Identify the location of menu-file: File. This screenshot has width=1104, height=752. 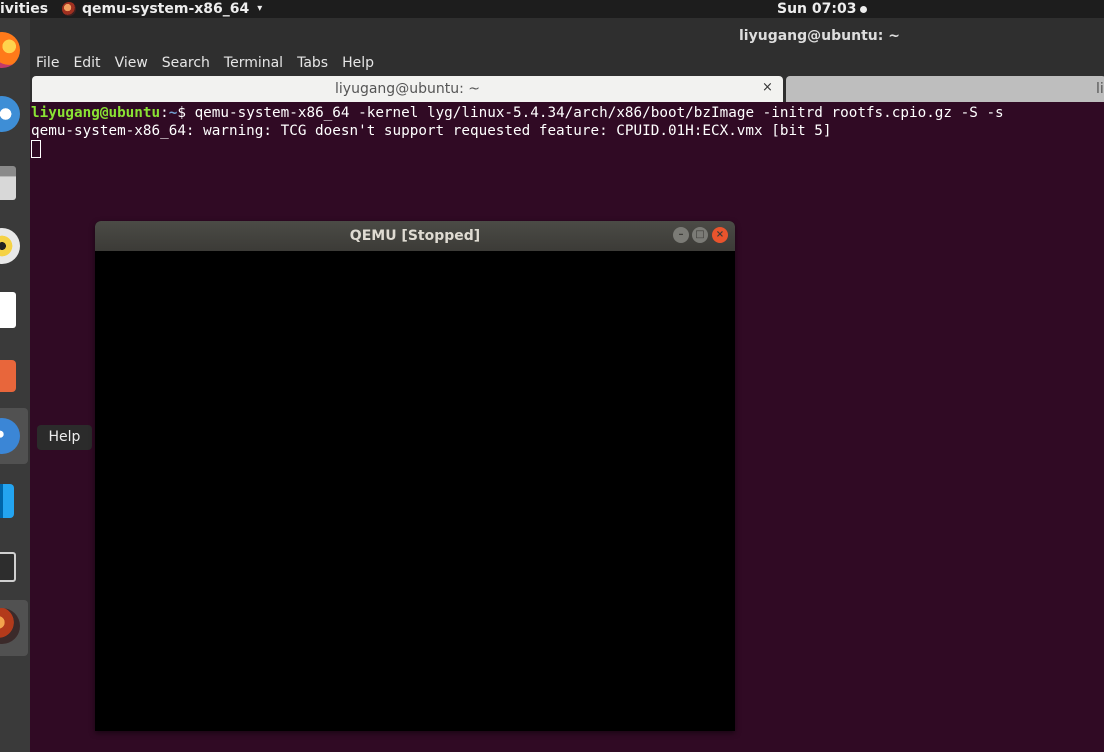
(48, 63).